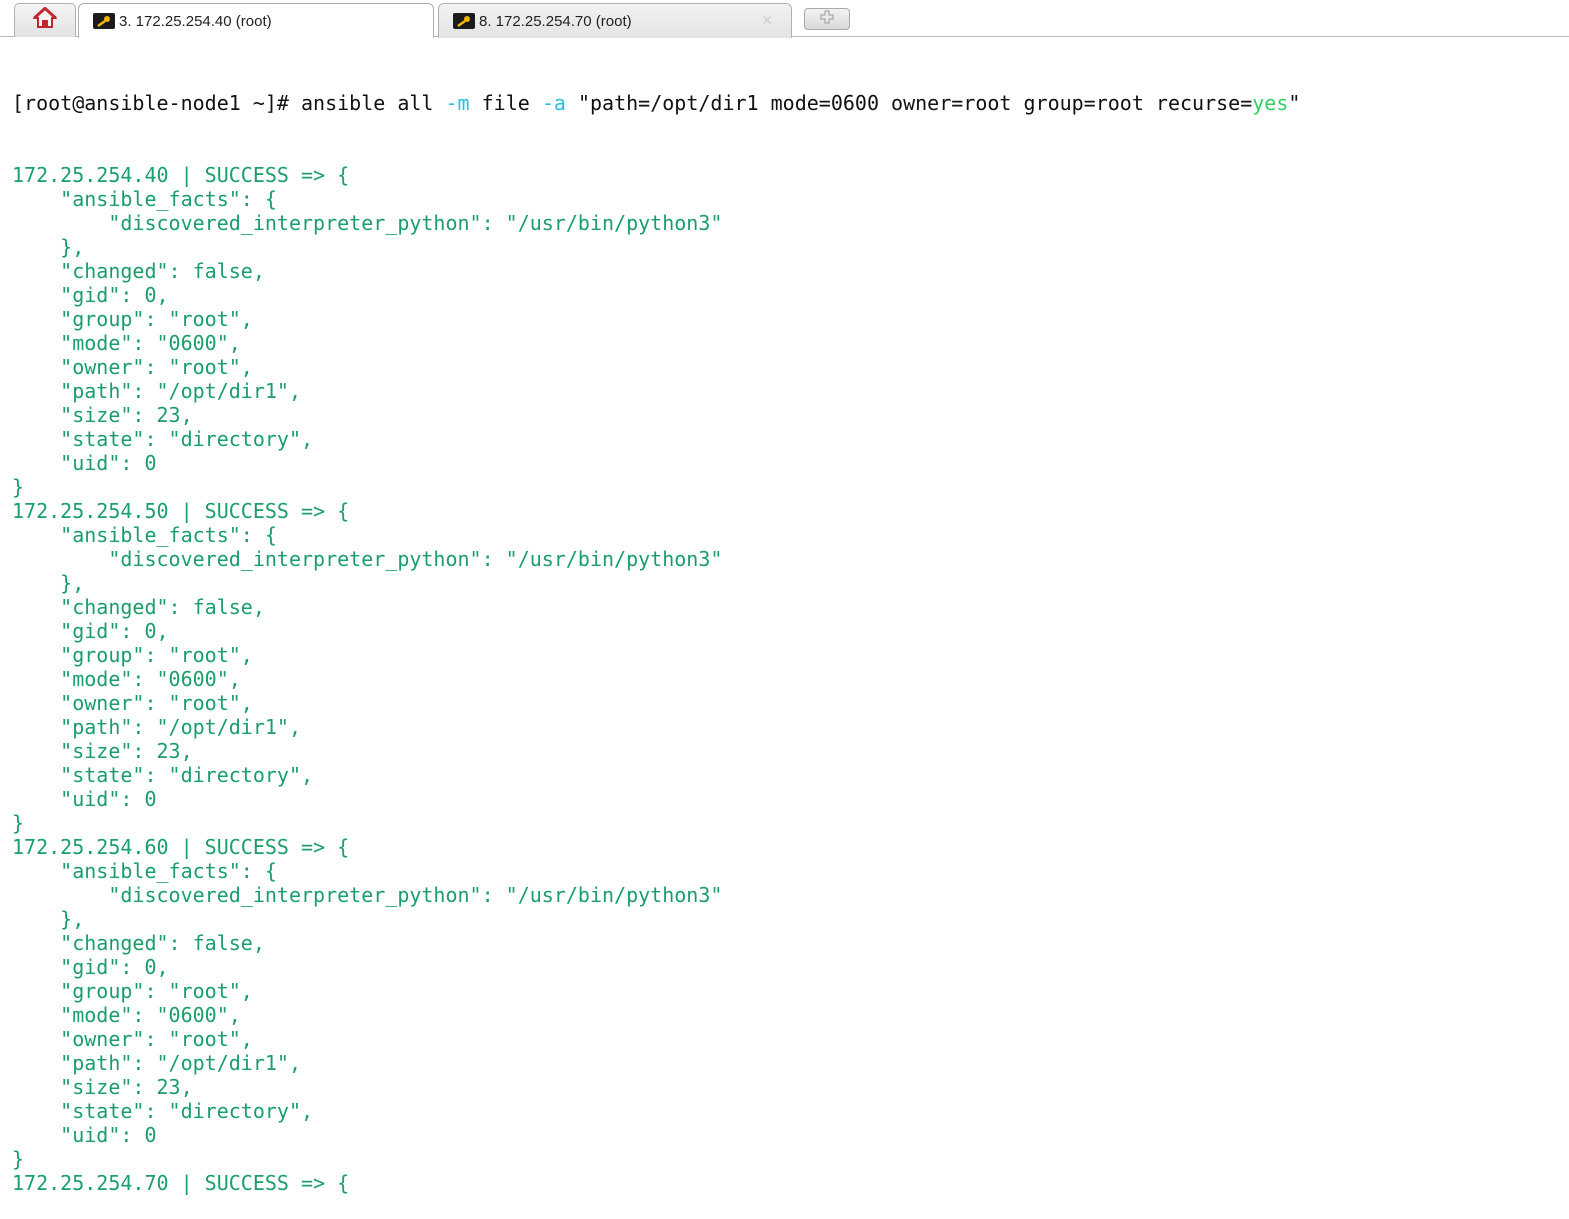 The image size is (1569, 1219). Describe the element at coordinates (555, 21) in the screenshot. I see `tab-label: 8. 172.25.254.70 (root)` at that location.